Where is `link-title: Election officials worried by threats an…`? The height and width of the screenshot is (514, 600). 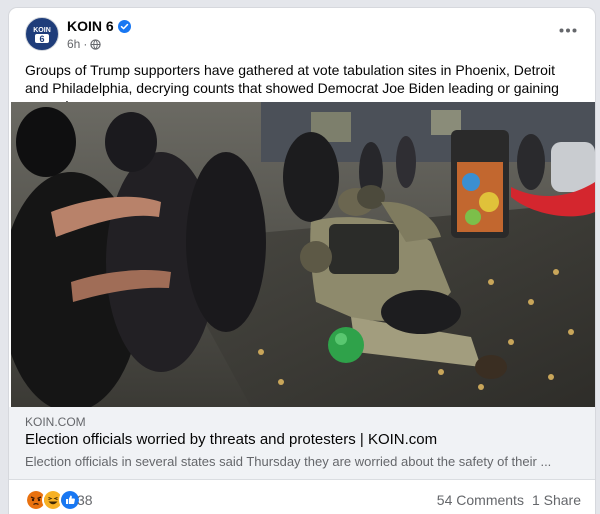
link-title: Election officials worried by threats an… is located at coordinates (231, 439).